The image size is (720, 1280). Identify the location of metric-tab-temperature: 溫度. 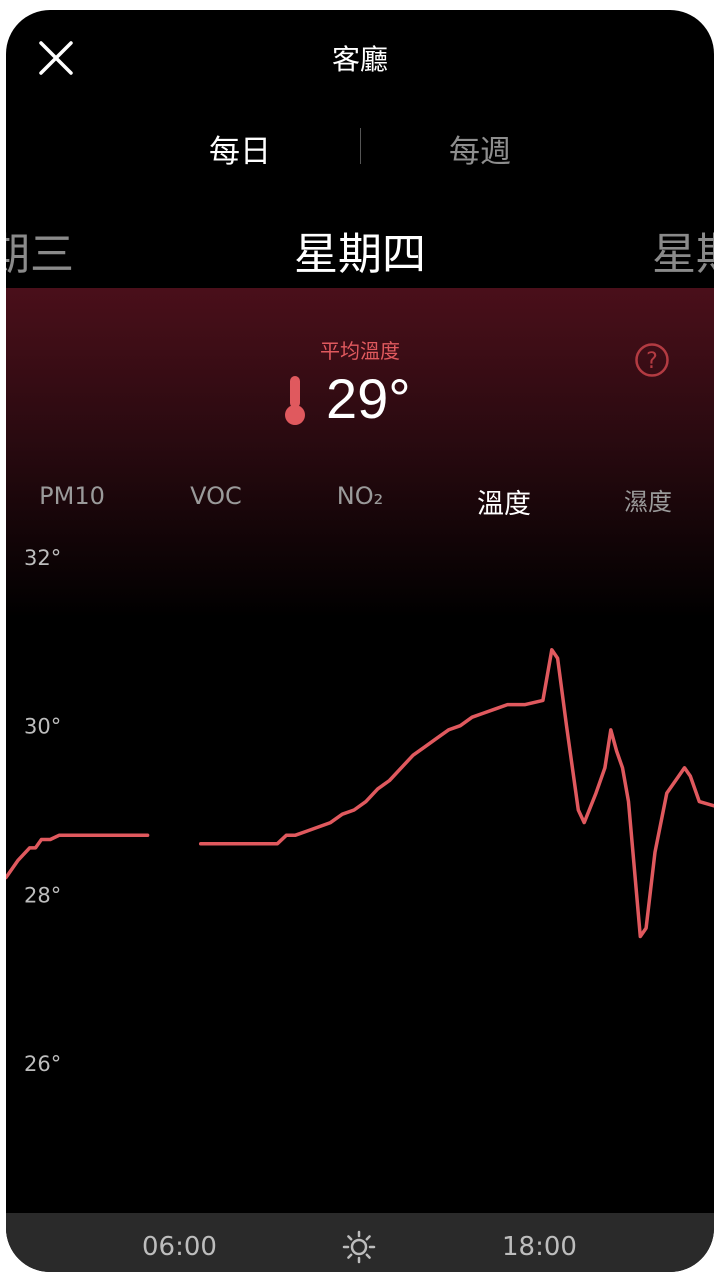
(504, 501).